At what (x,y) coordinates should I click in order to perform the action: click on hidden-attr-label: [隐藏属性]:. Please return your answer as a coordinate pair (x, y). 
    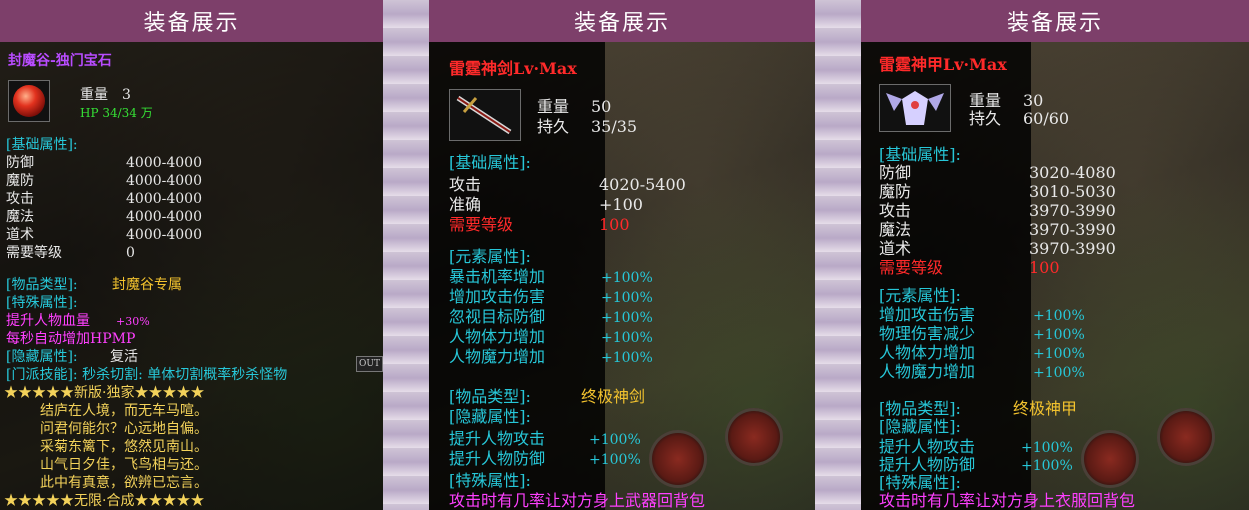
    Looking at the image, I should click on (42, 357).